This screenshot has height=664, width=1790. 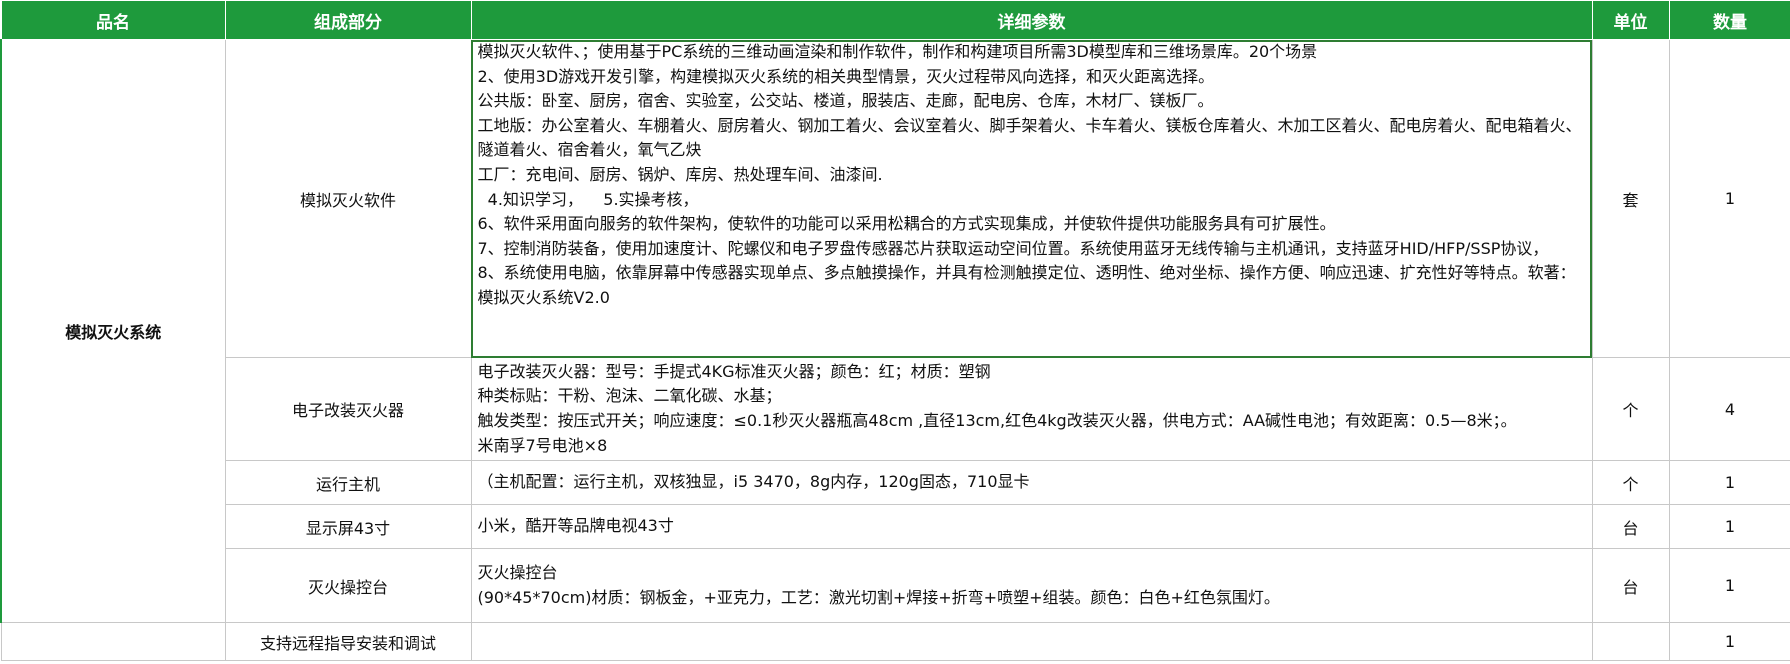 What do you see at coordinates (113, 331) in the screenshot?
I see `product-cell: 模拟灭火系统` at bounding box center [113, 331].